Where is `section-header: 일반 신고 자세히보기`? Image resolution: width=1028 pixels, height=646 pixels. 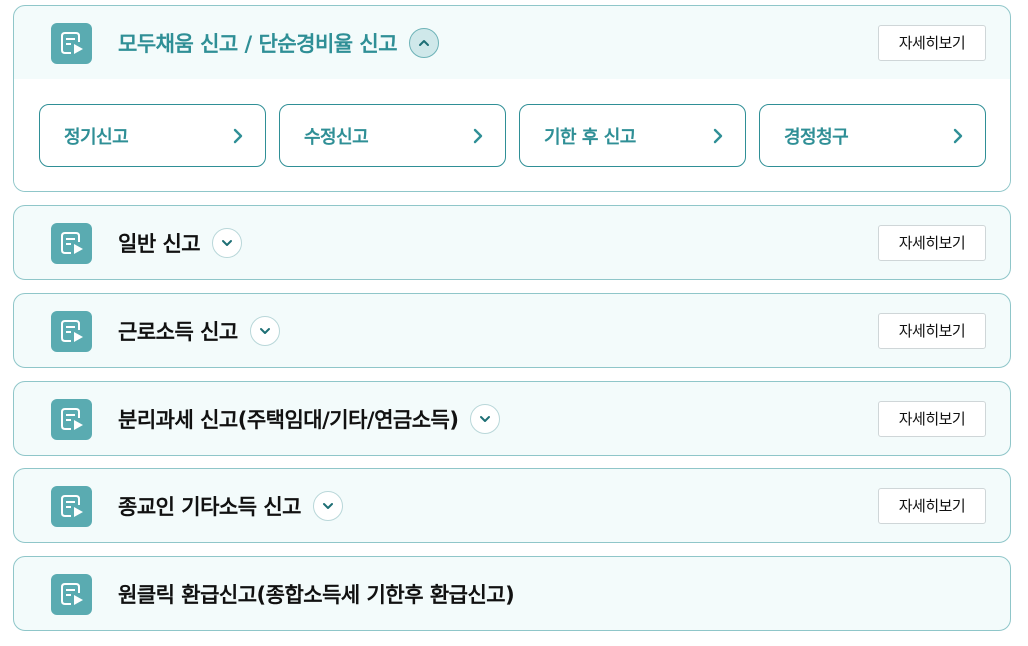
section-header: 일반 신고 자세히보기 is located at coordinates (512, 242).